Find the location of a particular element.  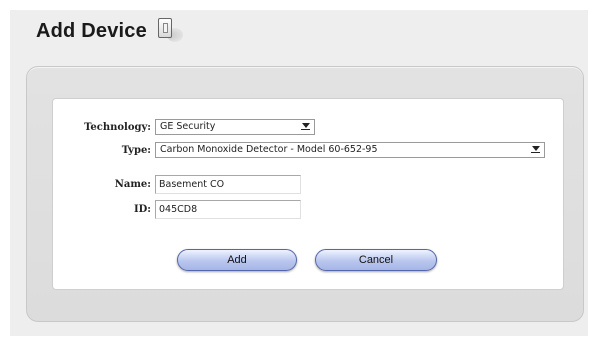

title-row: Add Device is located at coordinates (109, 31).